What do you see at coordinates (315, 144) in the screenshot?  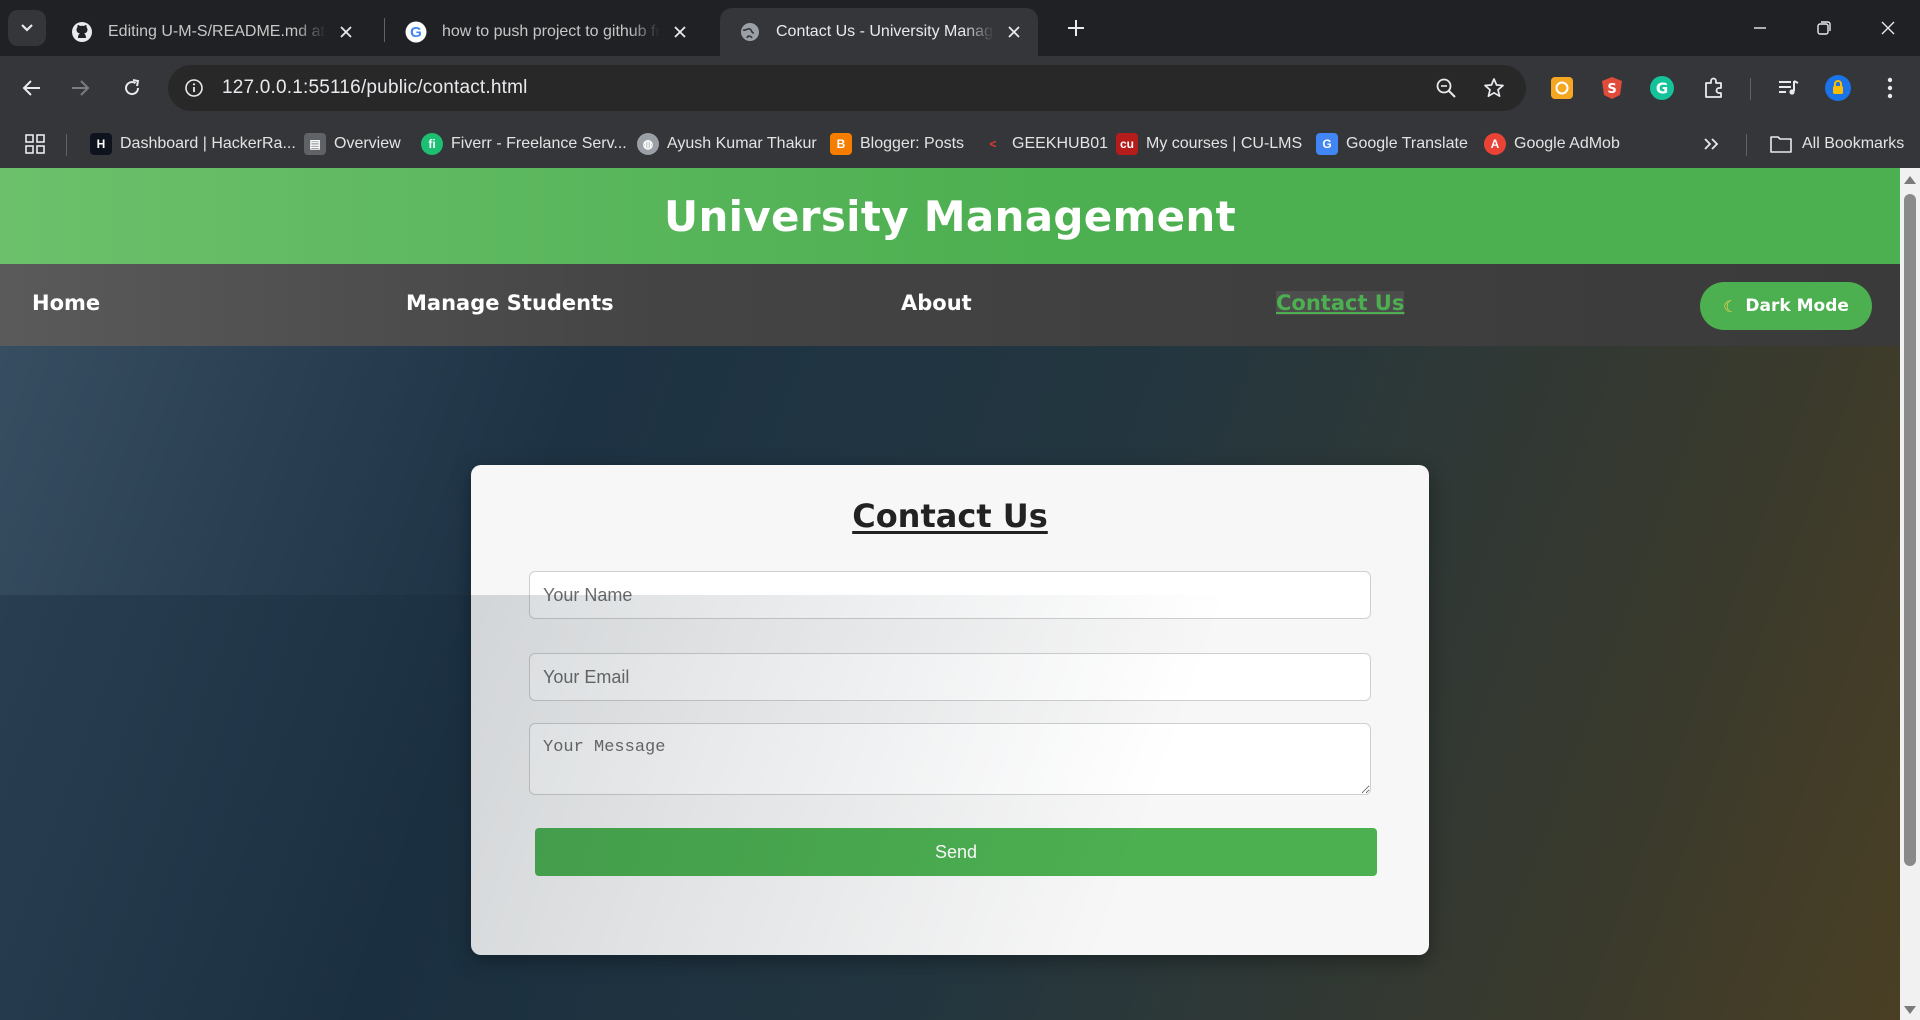 I see `overview-icon: ▤` at bounding box center [315, 144].